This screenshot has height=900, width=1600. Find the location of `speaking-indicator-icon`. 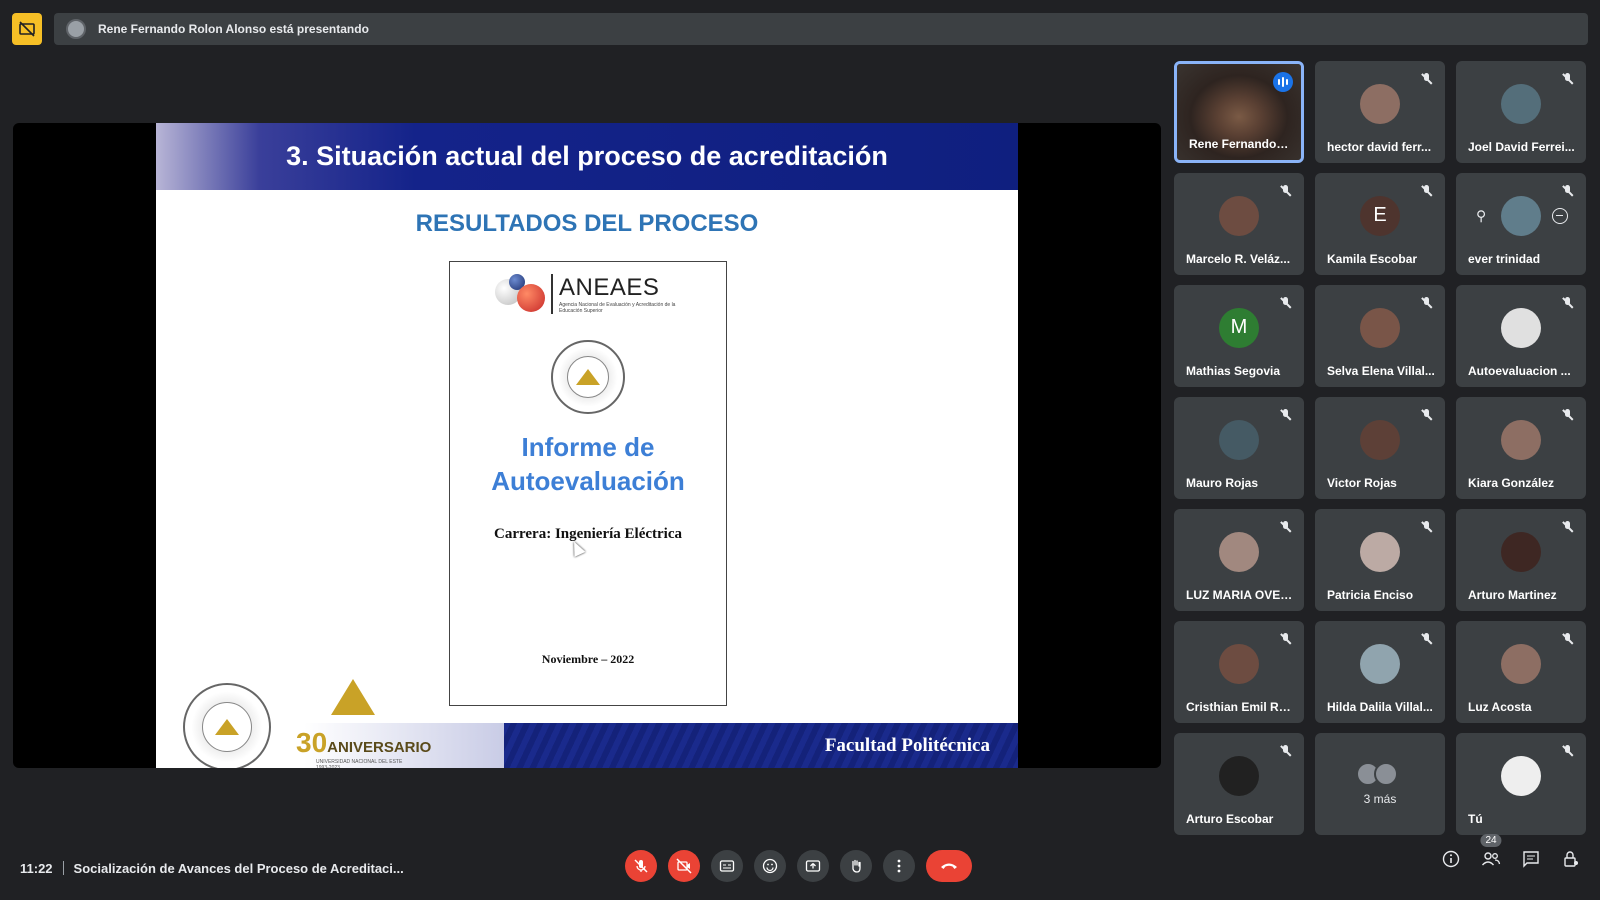

speaking-indicator-icon is located at coordinates (1283, 82).